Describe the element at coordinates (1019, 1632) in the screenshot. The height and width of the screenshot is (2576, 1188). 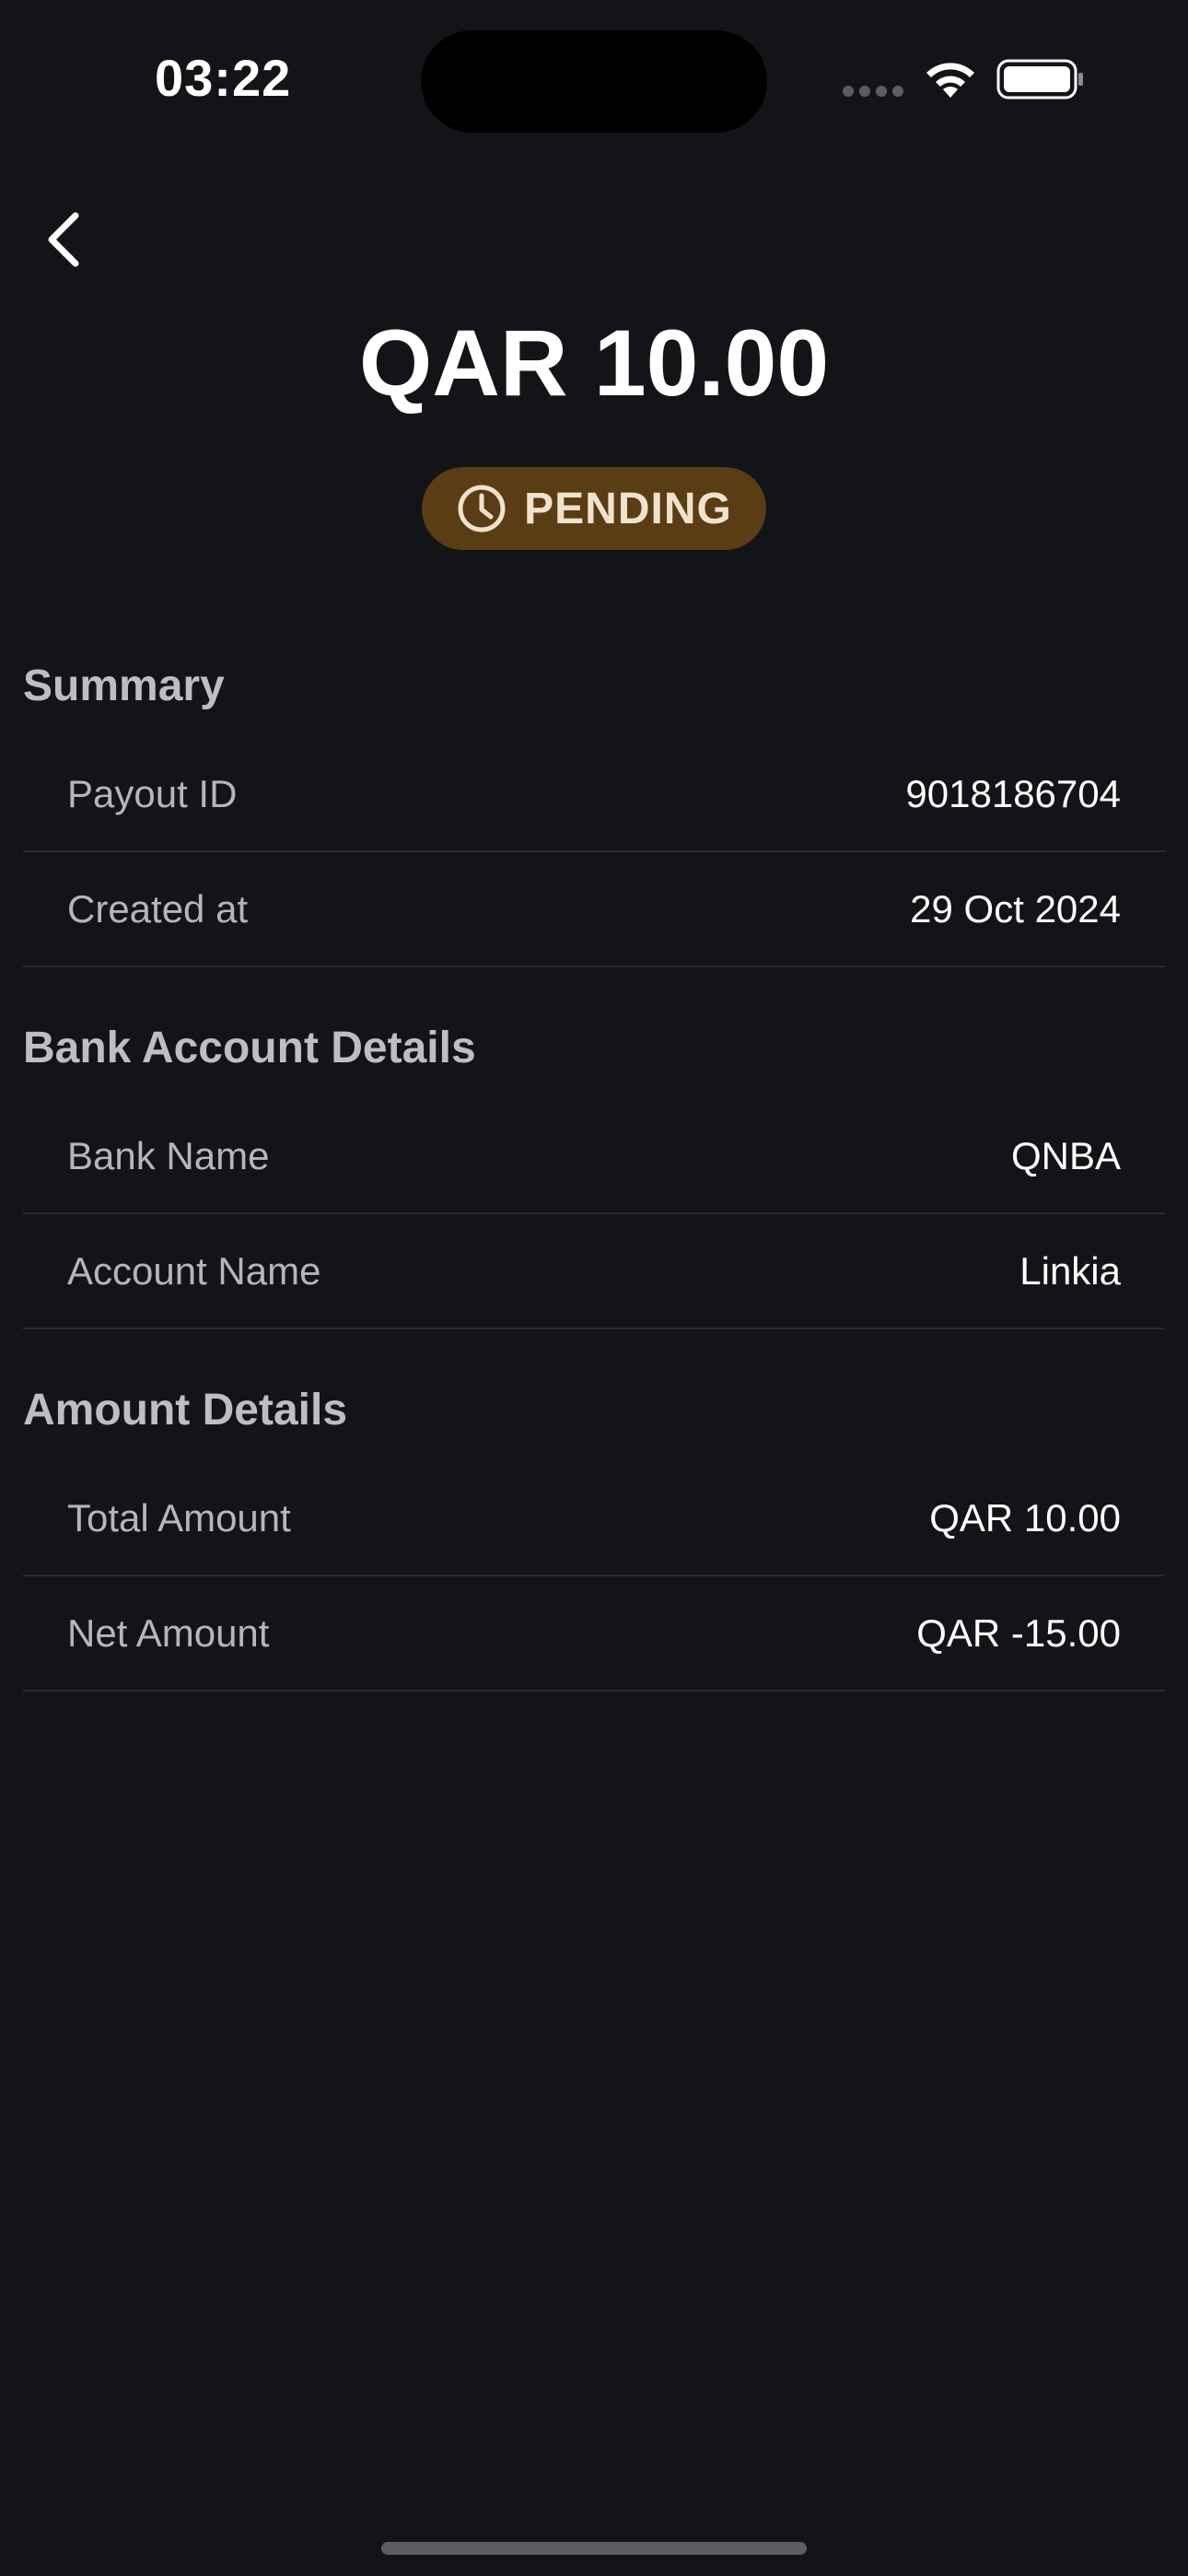
I see `row-value: QAR -15.00` at that location.